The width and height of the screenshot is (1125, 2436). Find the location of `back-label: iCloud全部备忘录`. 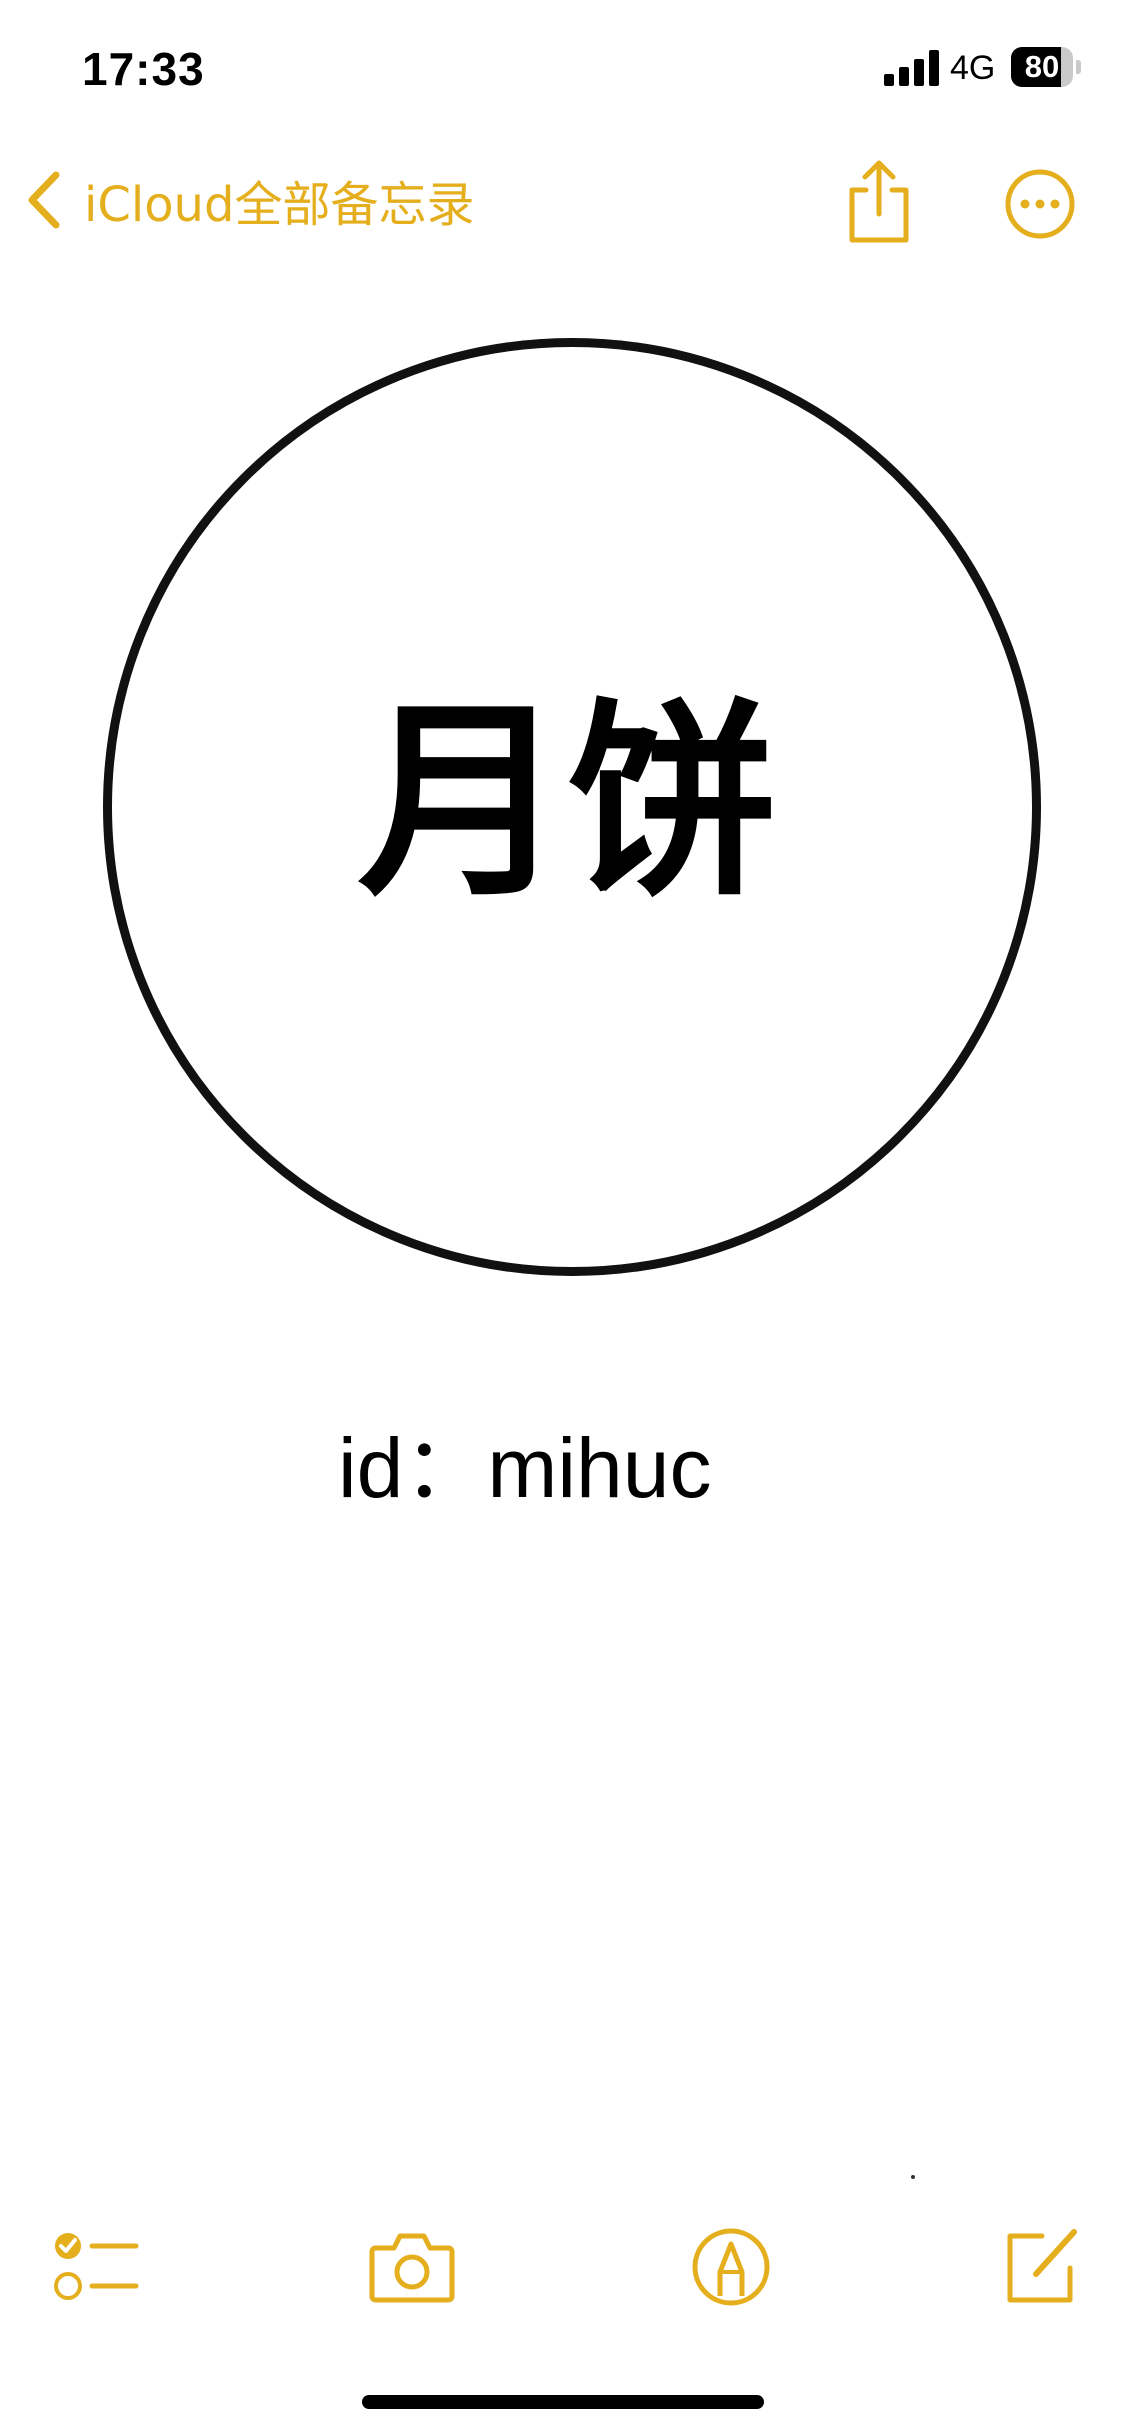

back-label: iCloud全部备忘录 is located at coordinates (279, 205).